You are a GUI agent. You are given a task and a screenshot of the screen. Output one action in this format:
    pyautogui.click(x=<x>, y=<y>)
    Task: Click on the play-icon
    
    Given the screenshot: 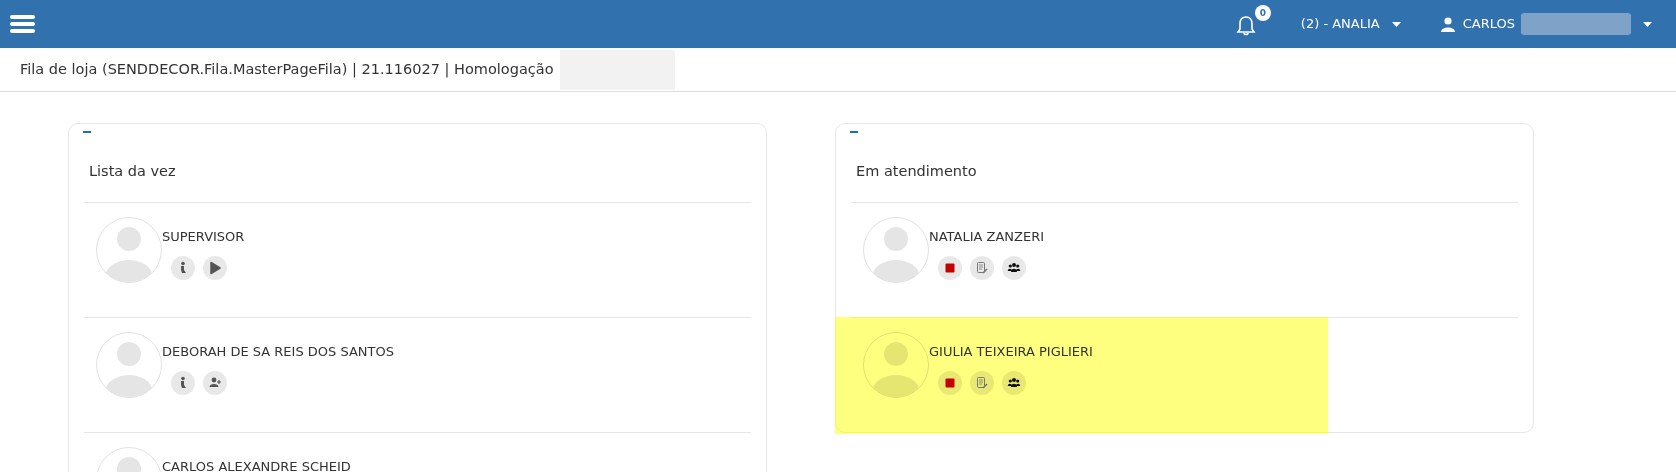 What is the action you would take?
    pyautogui.click(x=215, y=267)
    